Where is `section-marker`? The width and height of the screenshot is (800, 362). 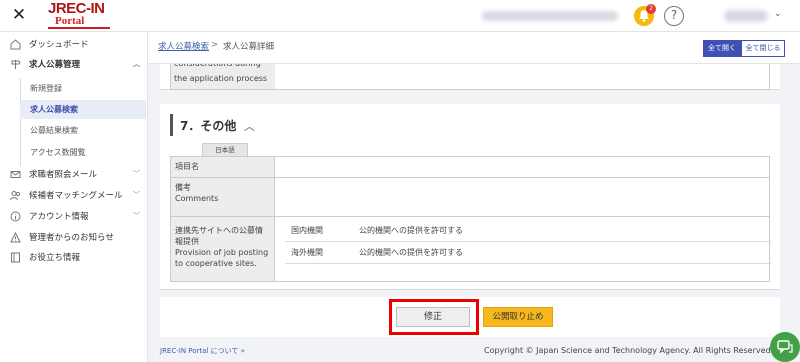 section-marker is located at coordinates (171, 125).